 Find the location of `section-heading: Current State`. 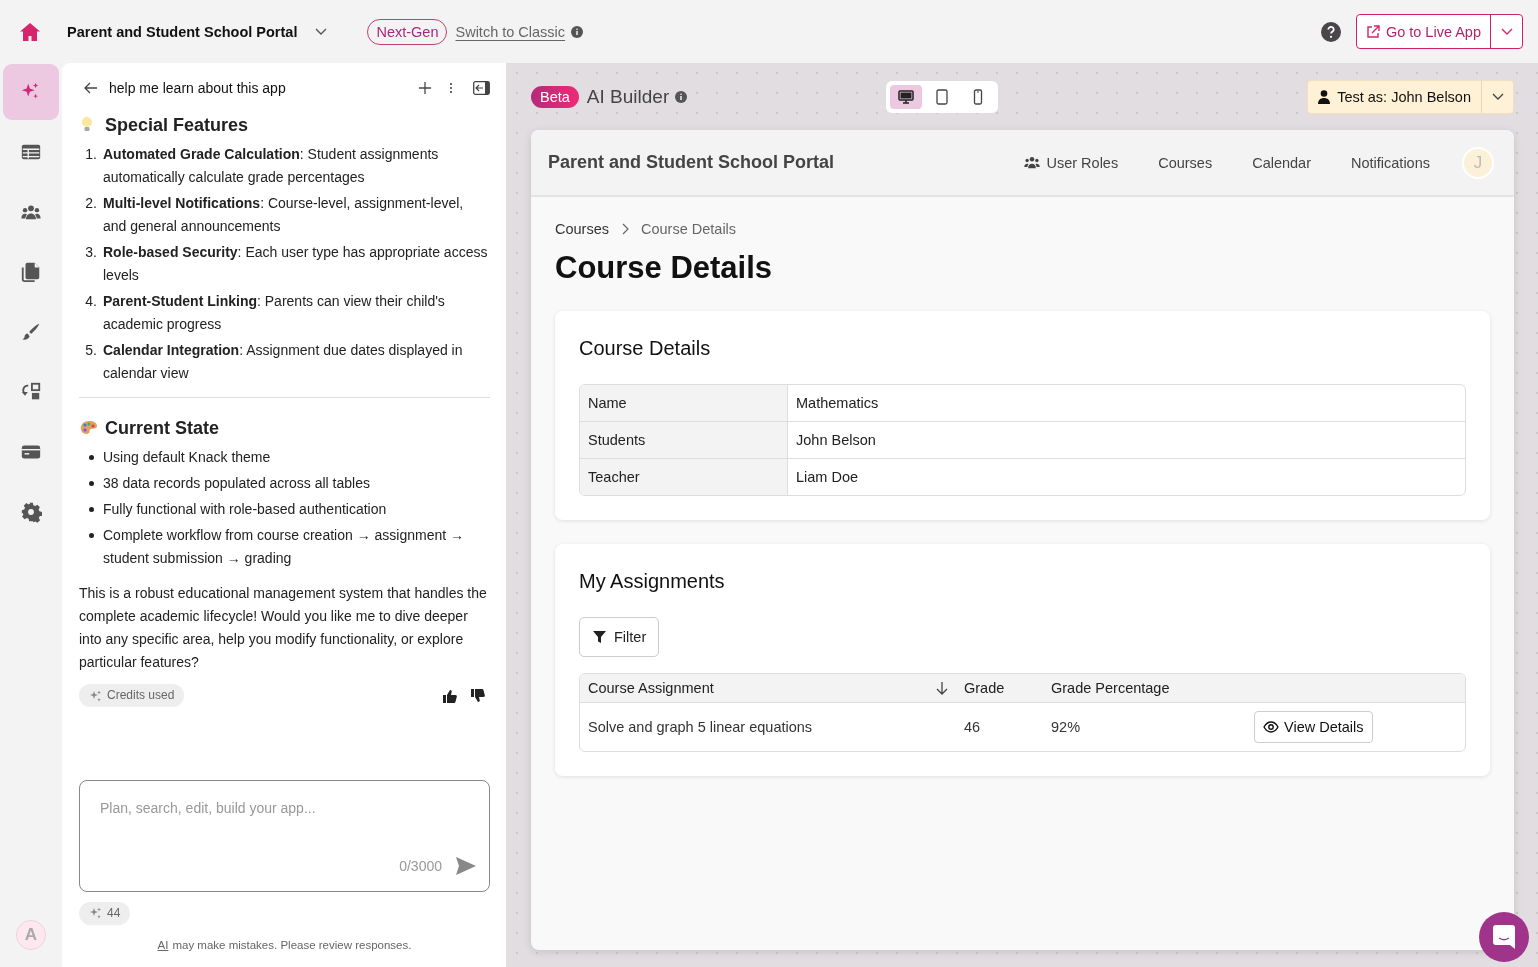

section-heading: Current State is located at coordinates (162, 428).